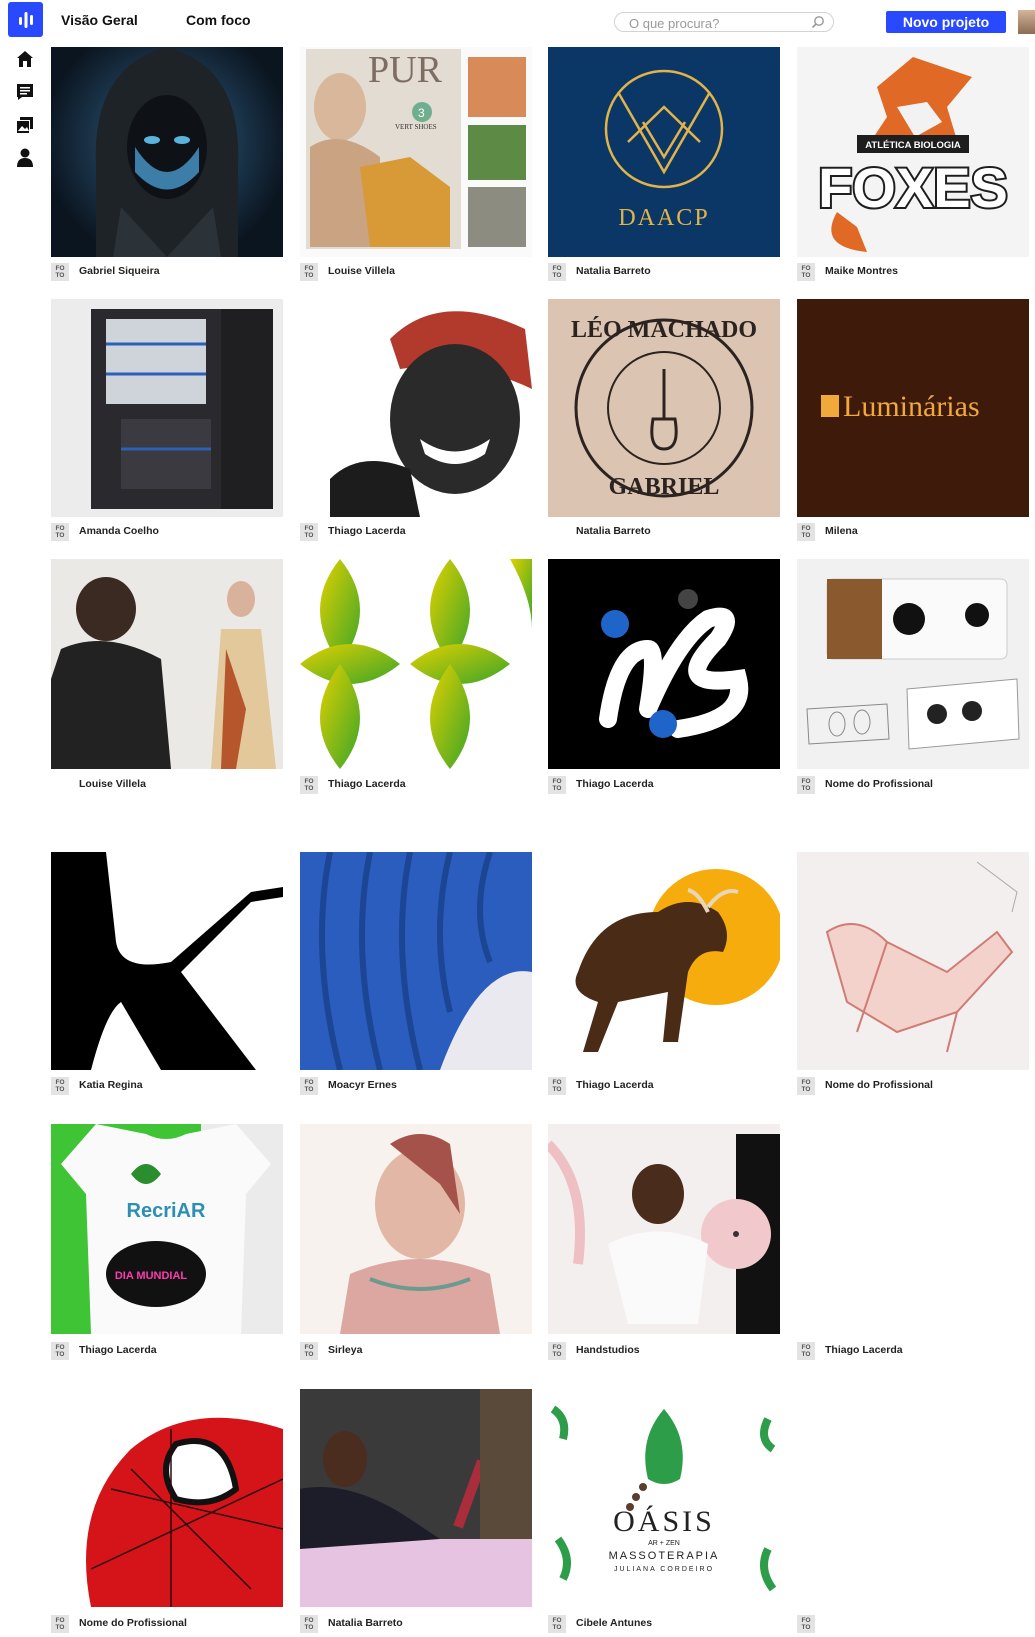 The image size is (1035, 1637). Describe the element at coordinates (163, 673) in the screenshot. I see `photoshoot-illustration` at that location.